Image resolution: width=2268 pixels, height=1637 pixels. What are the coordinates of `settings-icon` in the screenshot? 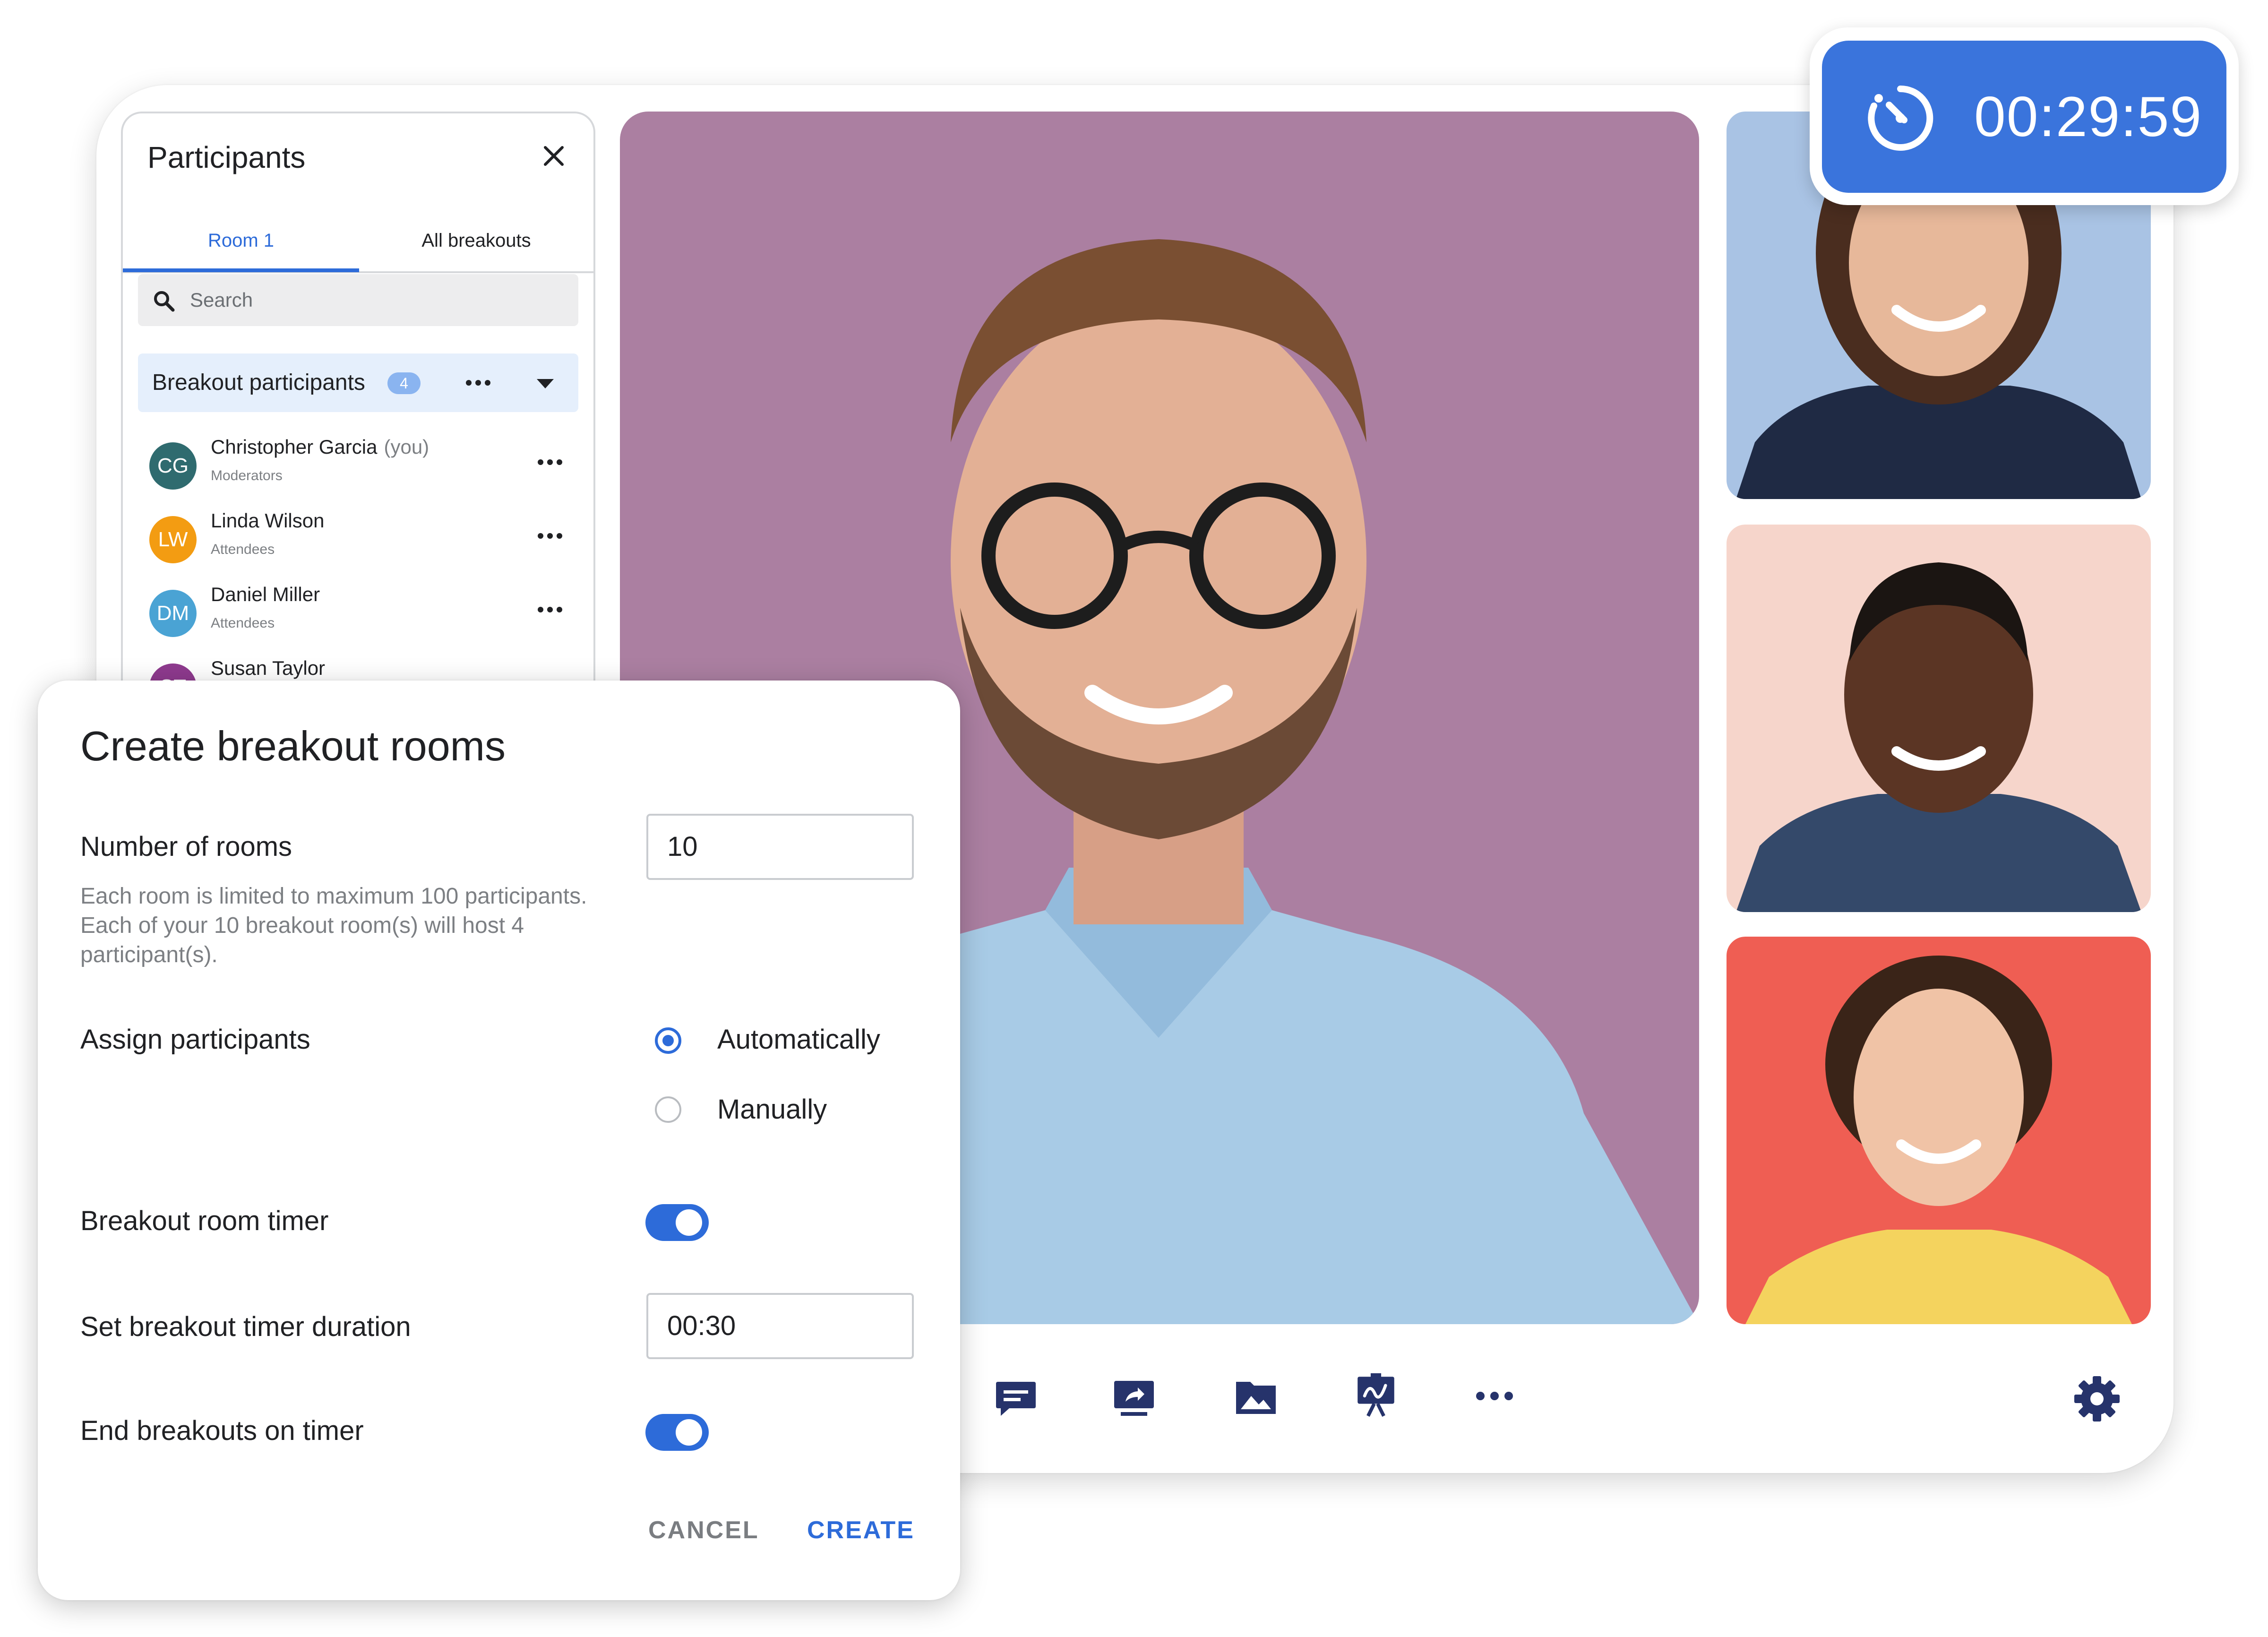 It's located at (2097, 1398).